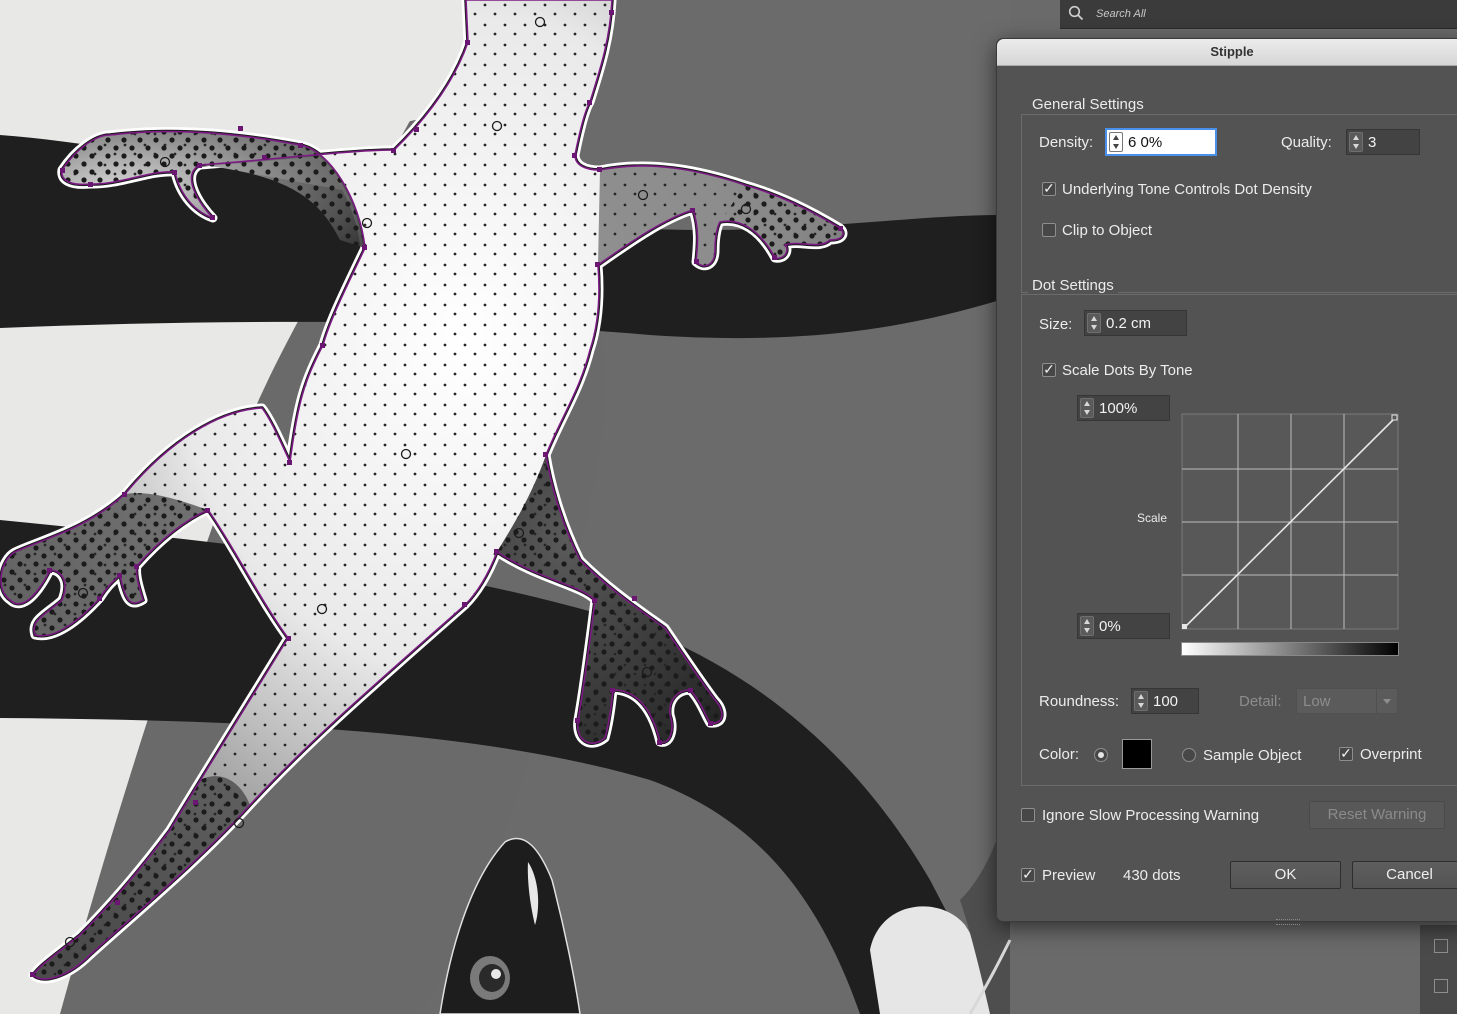 Image resolution: width=1457 pixels, height=1014 pixels. Describe the element at coordinates (1049, 230) in the screenshot. I see `clip-to-object-checkbox` at that location.